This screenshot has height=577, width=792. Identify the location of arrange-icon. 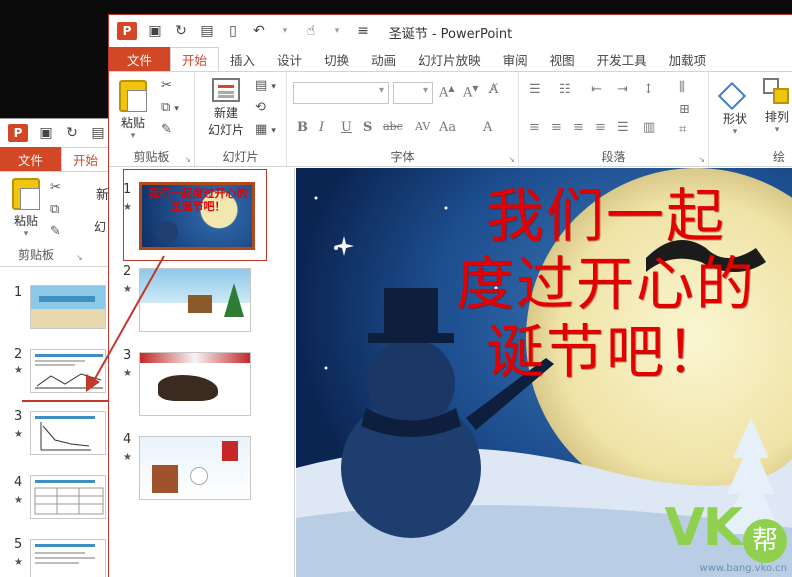
(777, 92).